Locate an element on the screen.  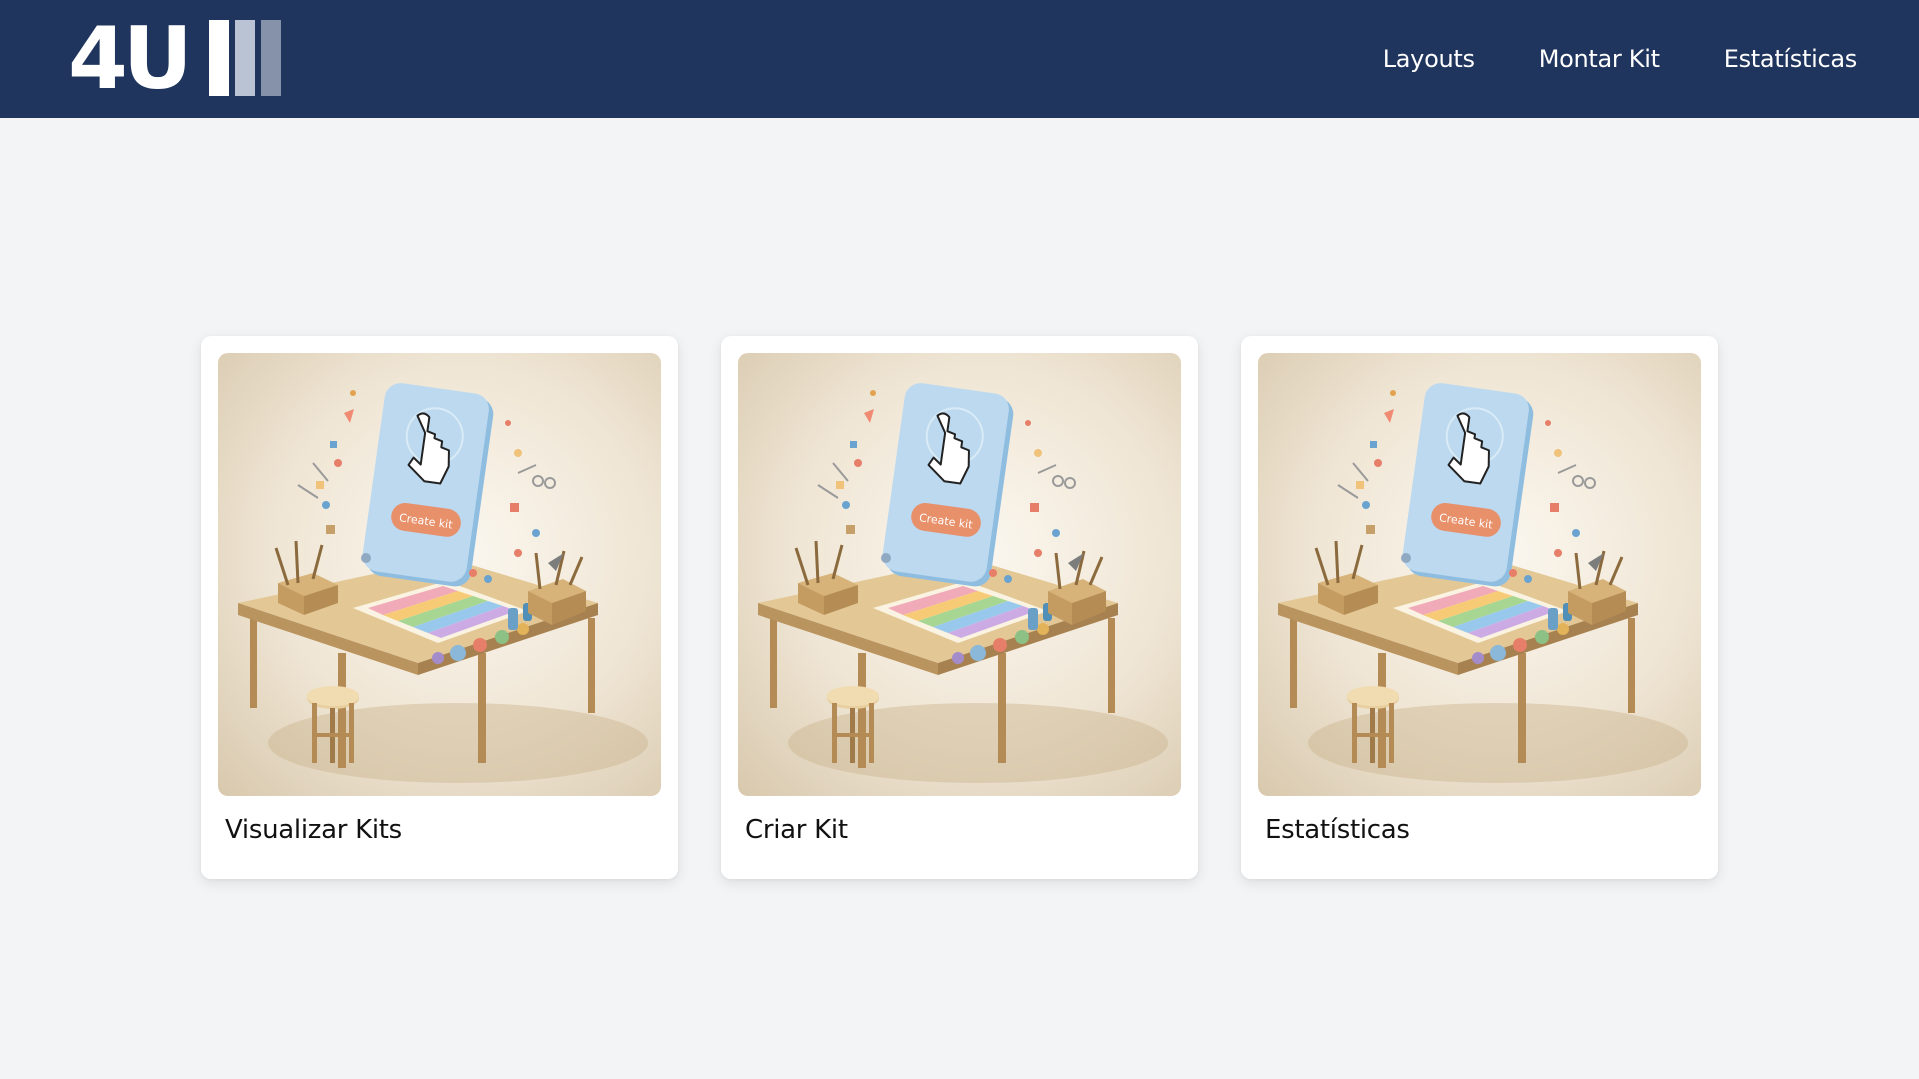
logo-text: 4U is located at coordinates (130, 59).